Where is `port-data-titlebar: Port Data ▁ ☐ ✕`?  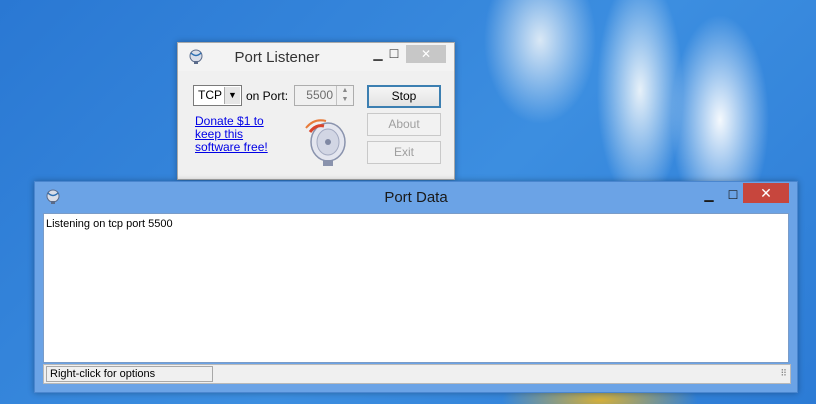 port-data-titlebar: Port Data ▁ ☐ ✕ is located at coordinates (416, 197).